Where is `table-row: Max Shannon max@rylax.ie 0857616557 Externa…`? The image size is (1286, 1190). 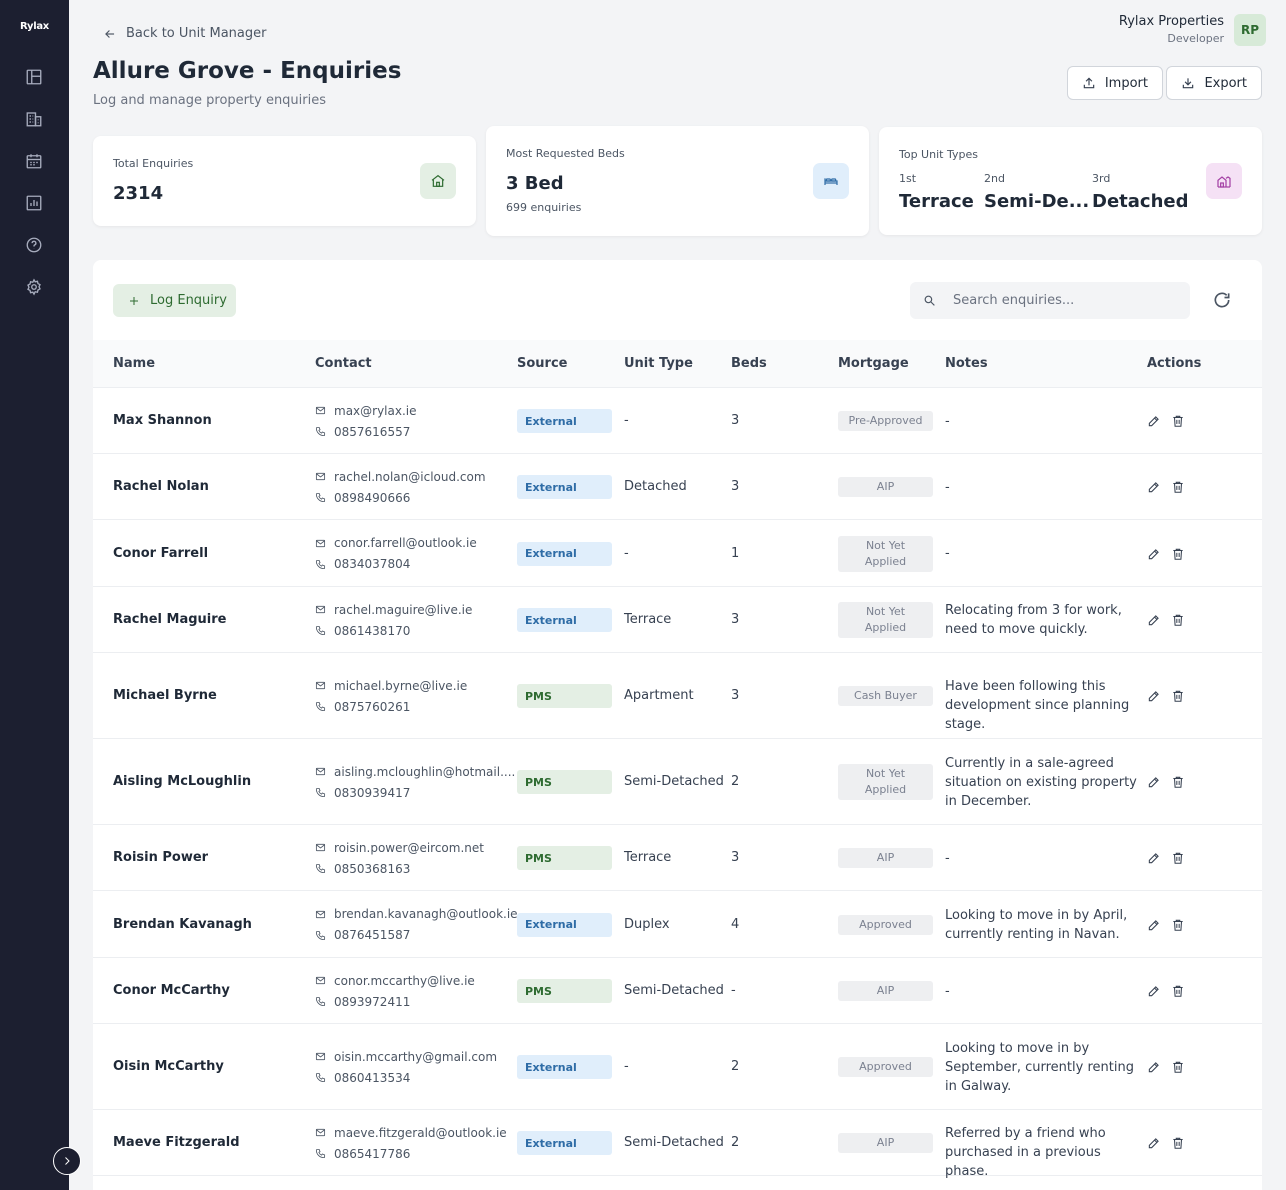
table-row: Max Shannon max@rylax.ie 0857616557 Externa… is located at coordinates (677, 421).